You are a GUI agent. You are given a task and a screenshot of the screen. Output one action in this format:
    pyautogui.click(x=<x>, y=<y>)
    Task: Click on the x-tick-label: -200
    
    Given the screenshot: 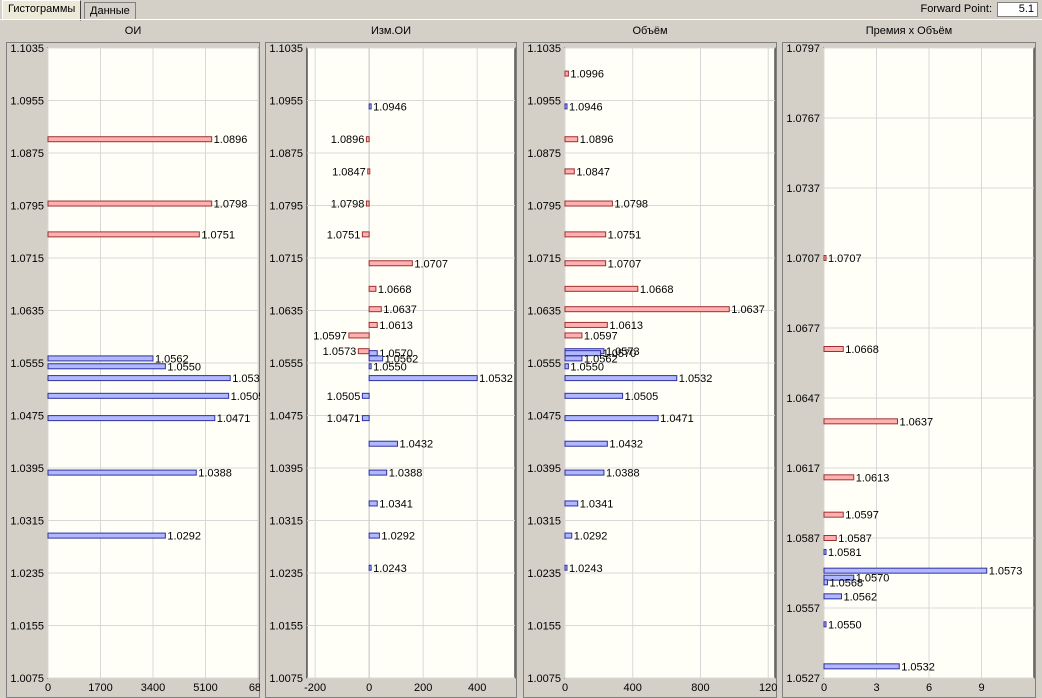 What is the action you would take?
    pyautogui.click(x=315, y=688)
    